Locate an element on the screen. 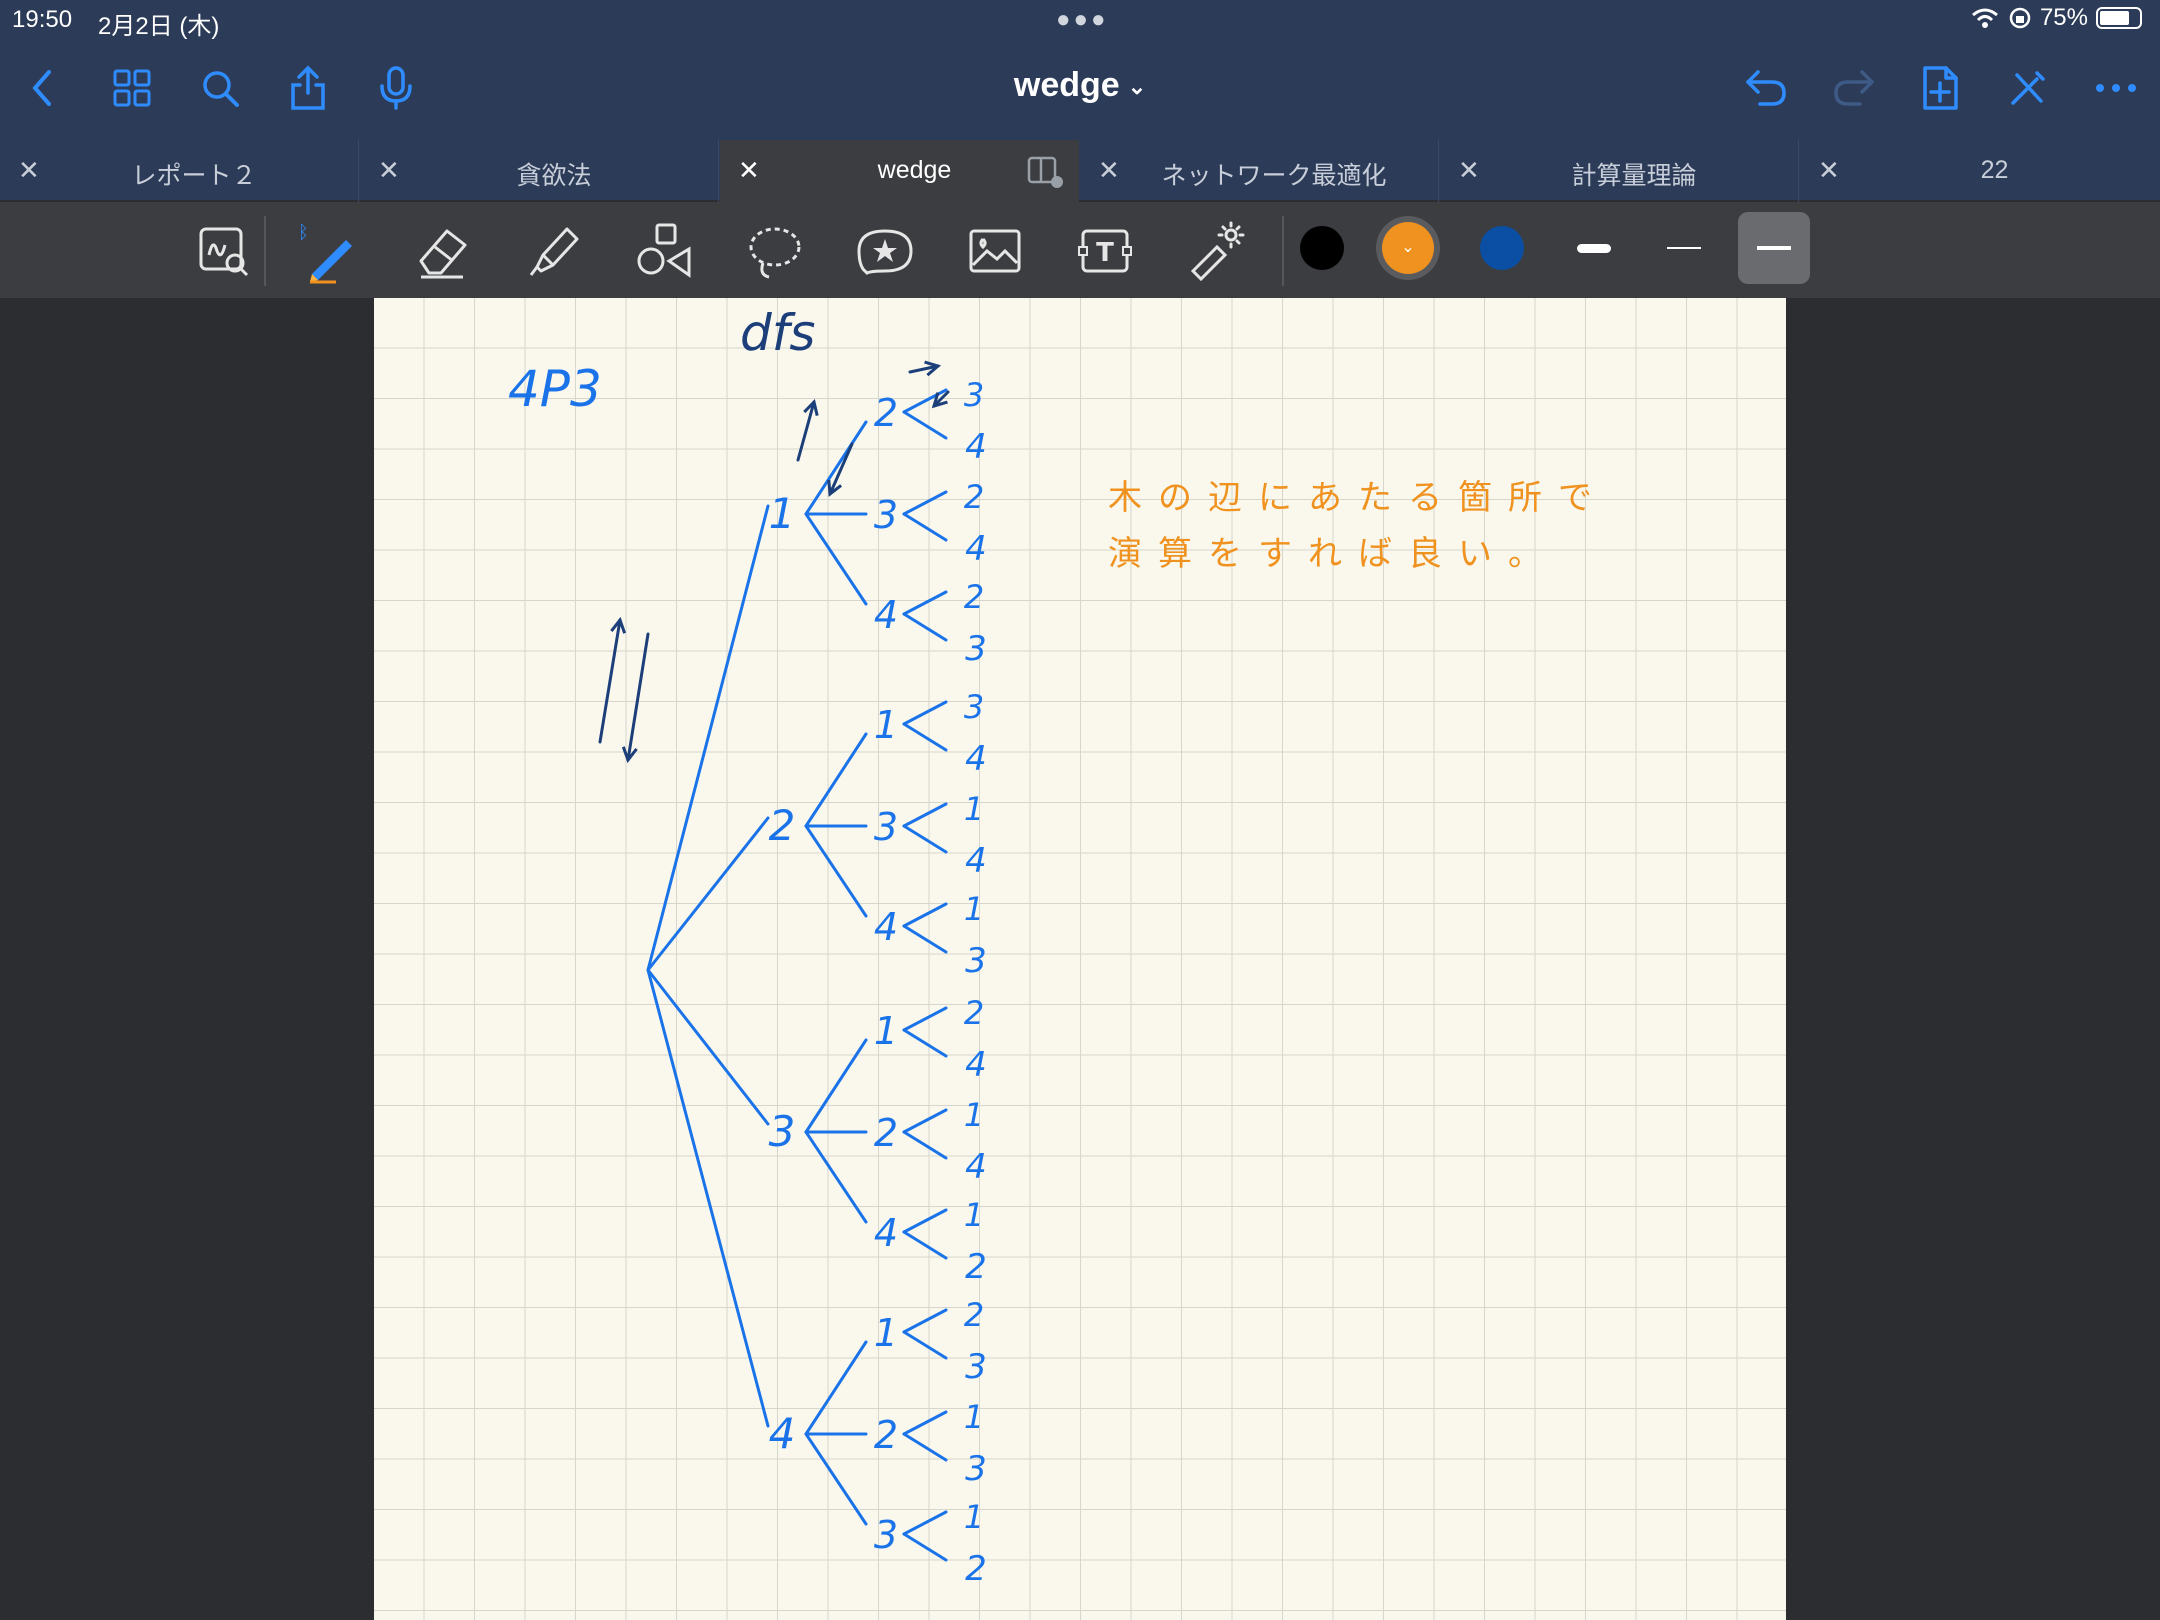 The image size is (2160, 1620). highlighter-tool is located at coordinates (555, 251).